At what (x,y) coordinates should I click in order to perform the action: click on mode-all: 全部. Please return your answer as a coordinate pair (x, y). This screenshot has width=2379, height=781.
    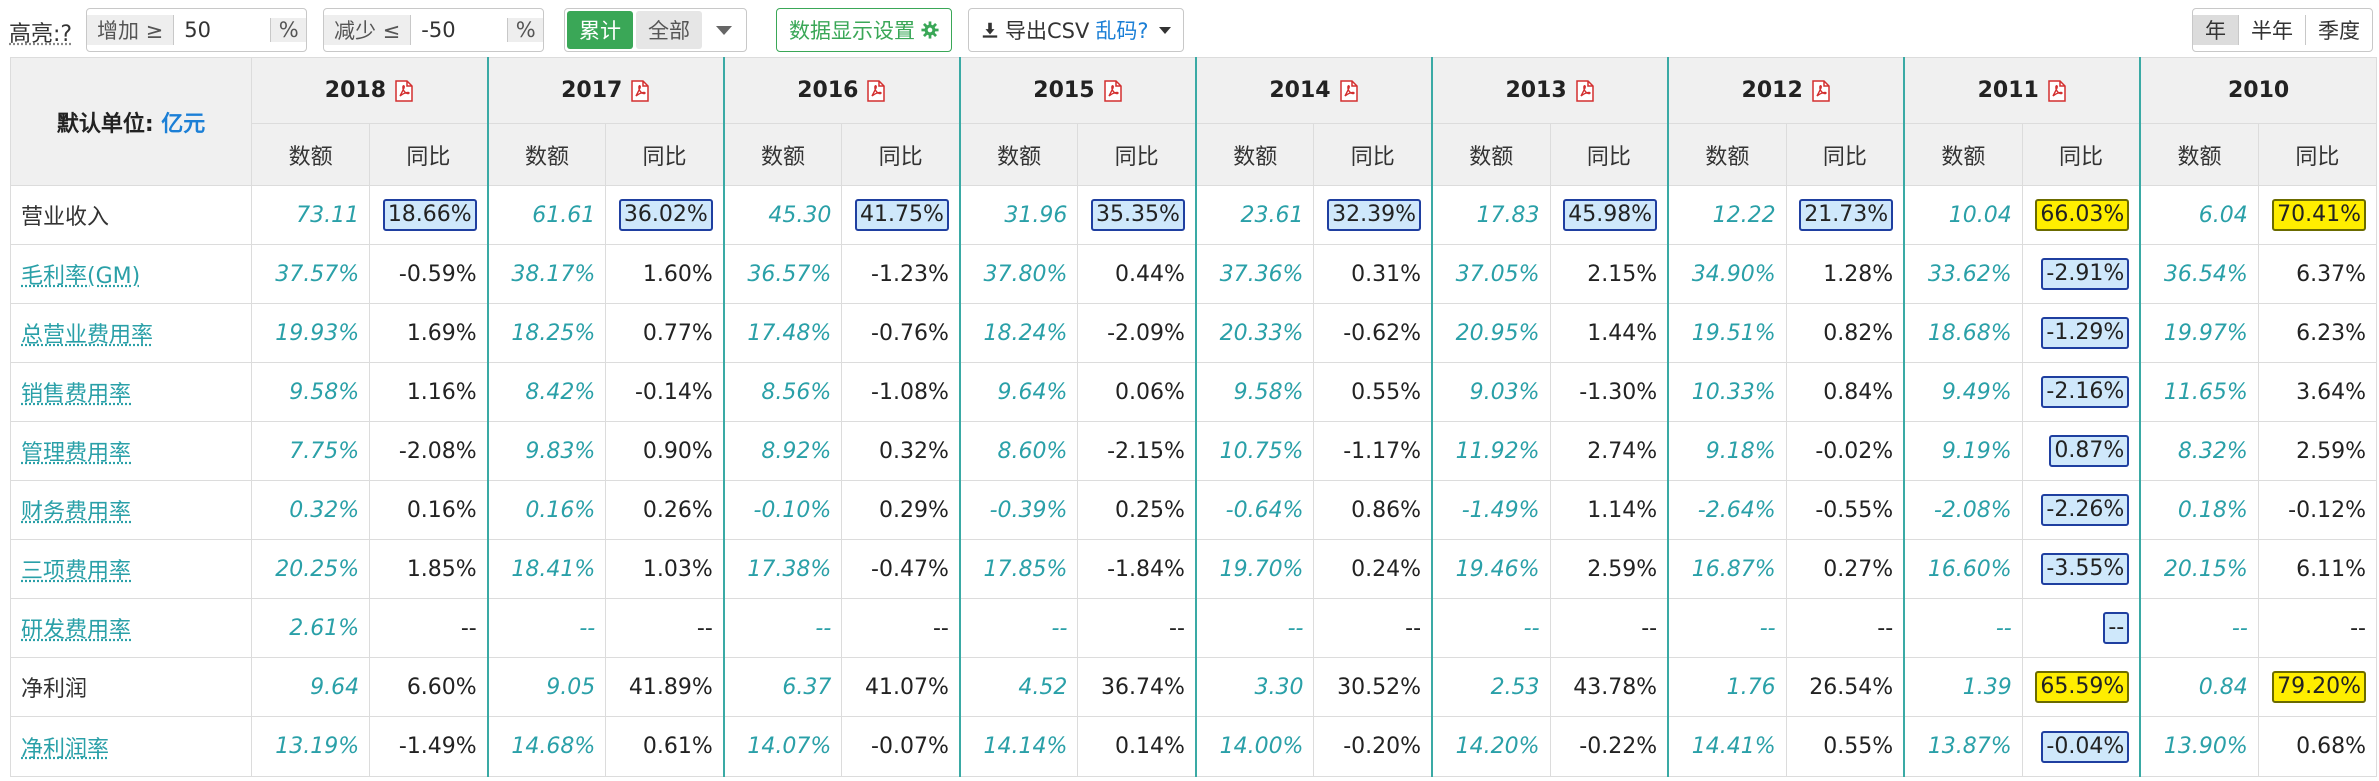
    Looking at the image, I should click on (669, 30).